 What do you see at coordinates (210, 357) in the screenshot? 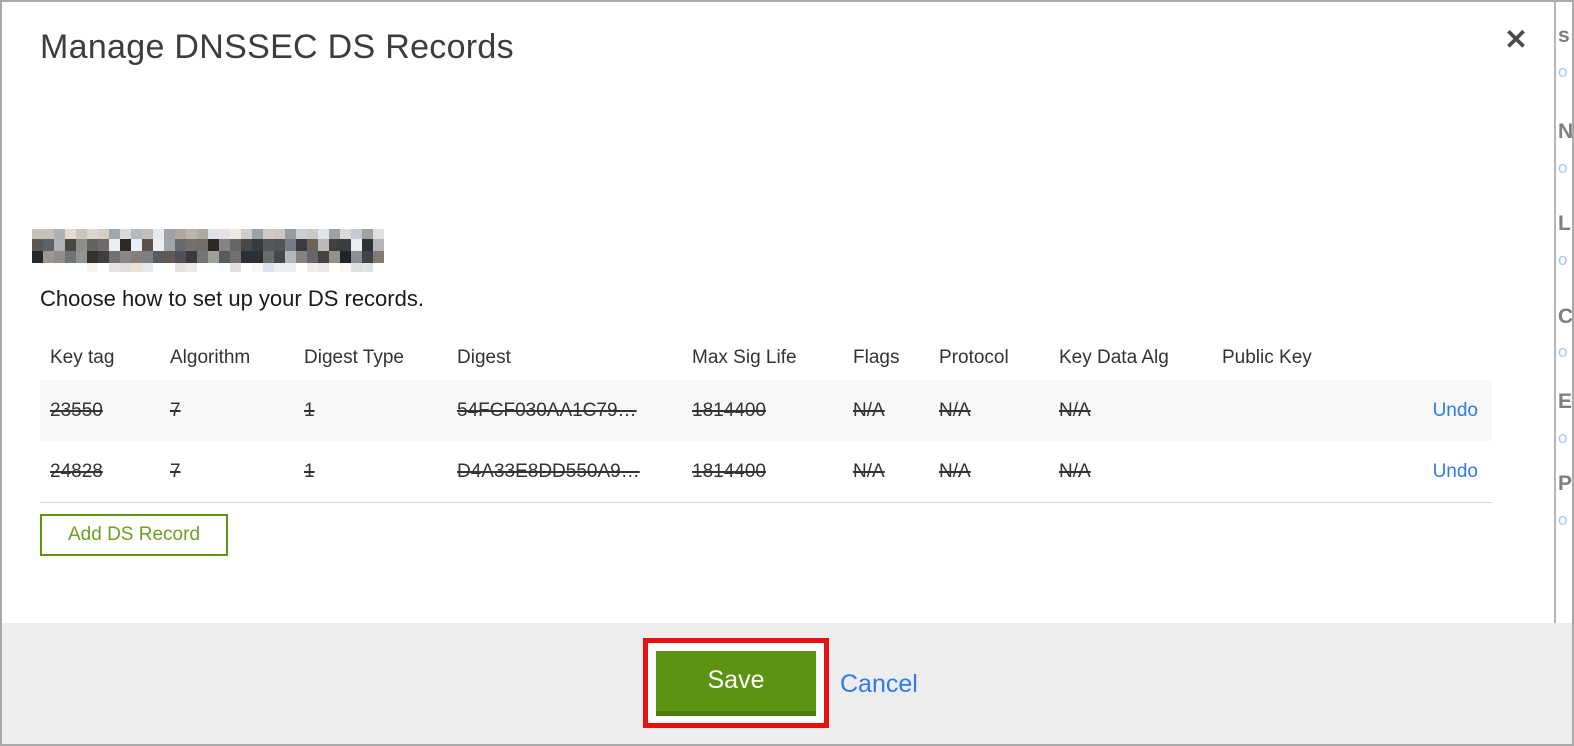
I see `column-header: Algorithm` at bounding box center [210, 357].